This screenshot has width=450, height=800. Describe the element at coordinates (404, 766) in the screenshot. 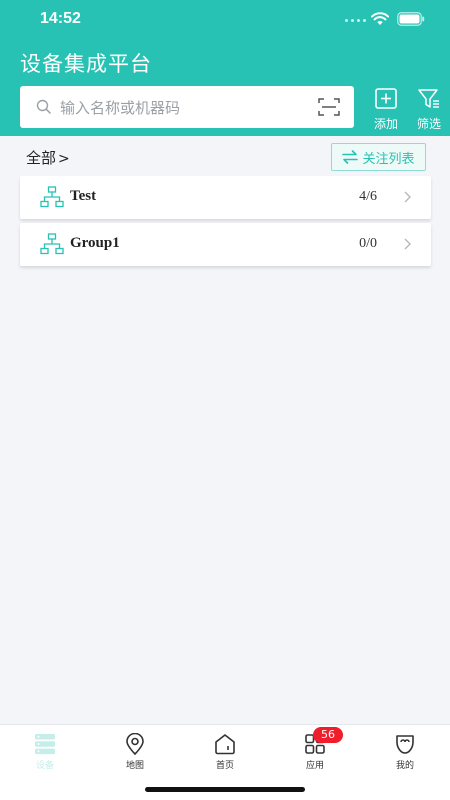

I see `tab-profile-label: 我的` at that location.